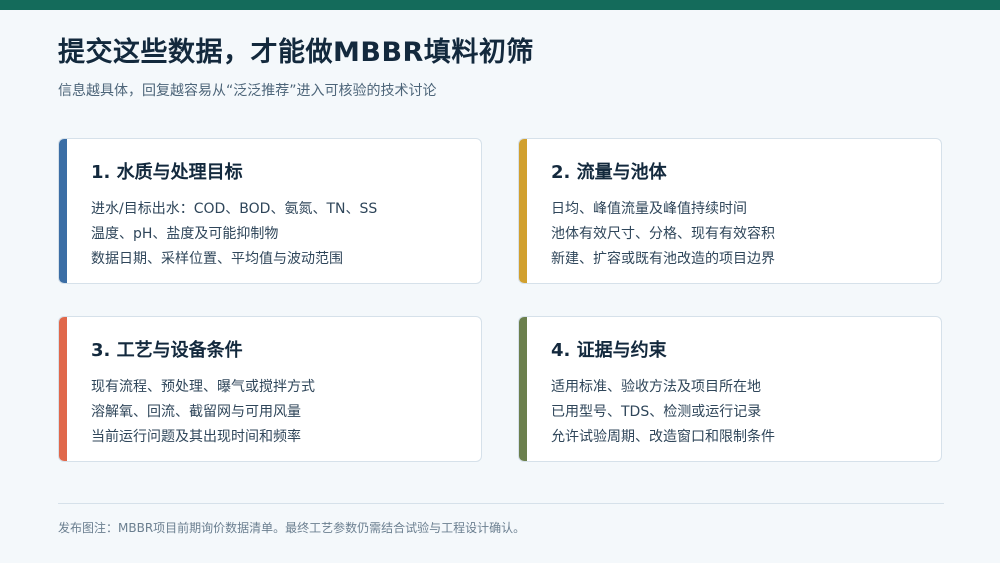  I want to click on page-title: 提交这些数据，才能做MBBR填料初筛, so click(296, 52).